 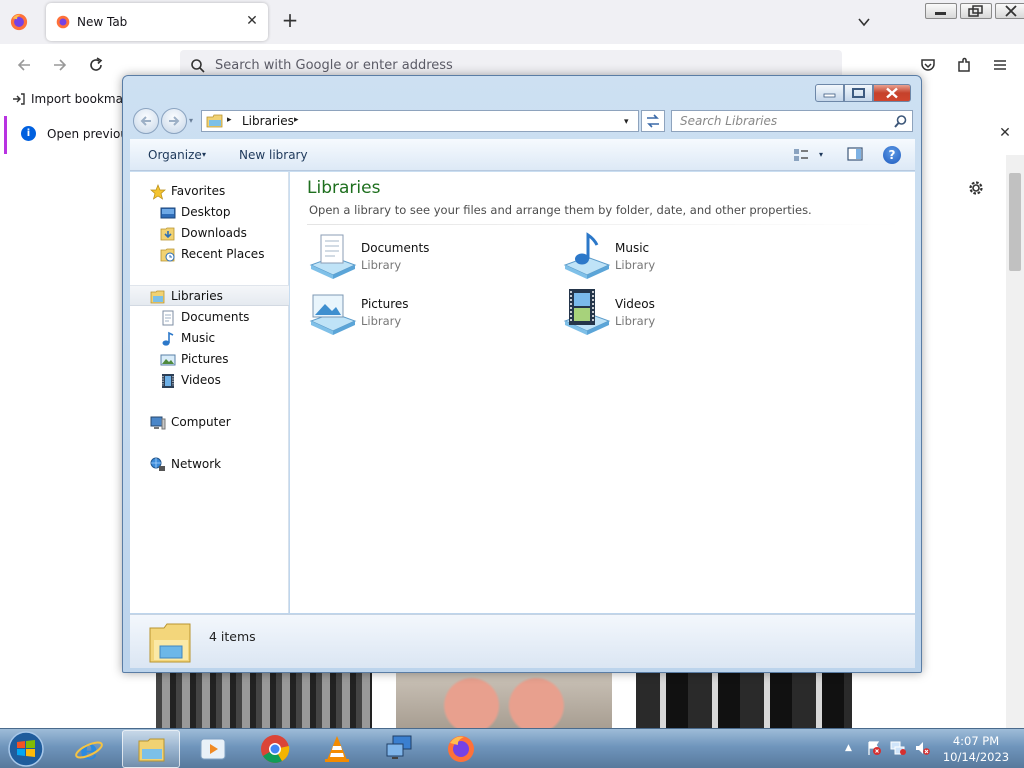 I want to click on taskbar-windows-explorer, so click(x=151, y=749).